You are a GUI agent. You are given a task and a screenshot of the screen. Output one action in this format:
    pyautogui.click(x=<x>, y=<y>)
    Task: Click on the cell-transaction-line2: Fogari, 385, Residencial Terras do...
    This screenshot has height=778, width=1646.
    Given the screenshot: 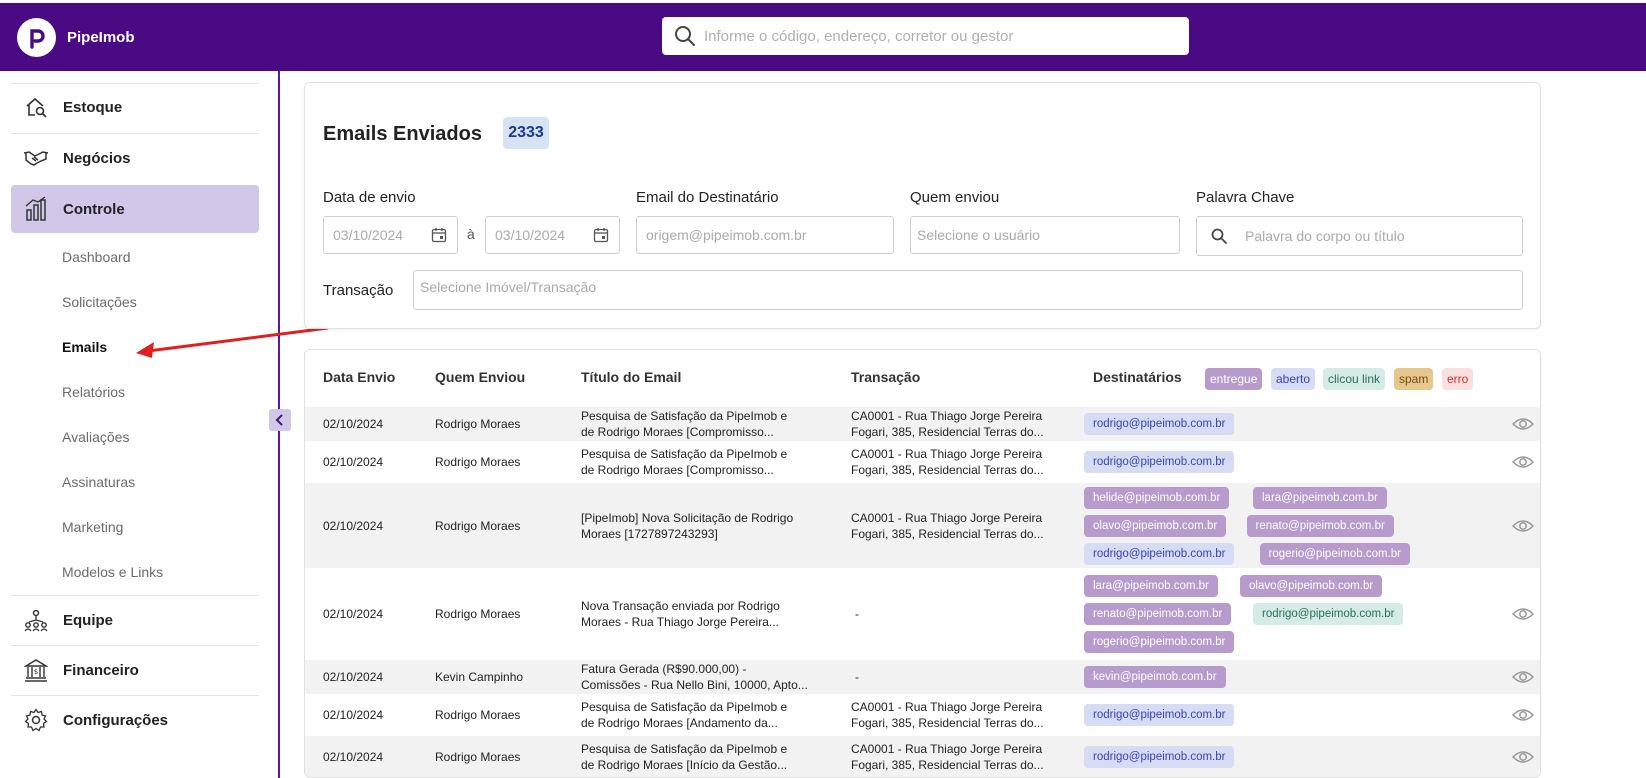 What is the action you would take?
    pyautogui.click(x=947, y=533)
    